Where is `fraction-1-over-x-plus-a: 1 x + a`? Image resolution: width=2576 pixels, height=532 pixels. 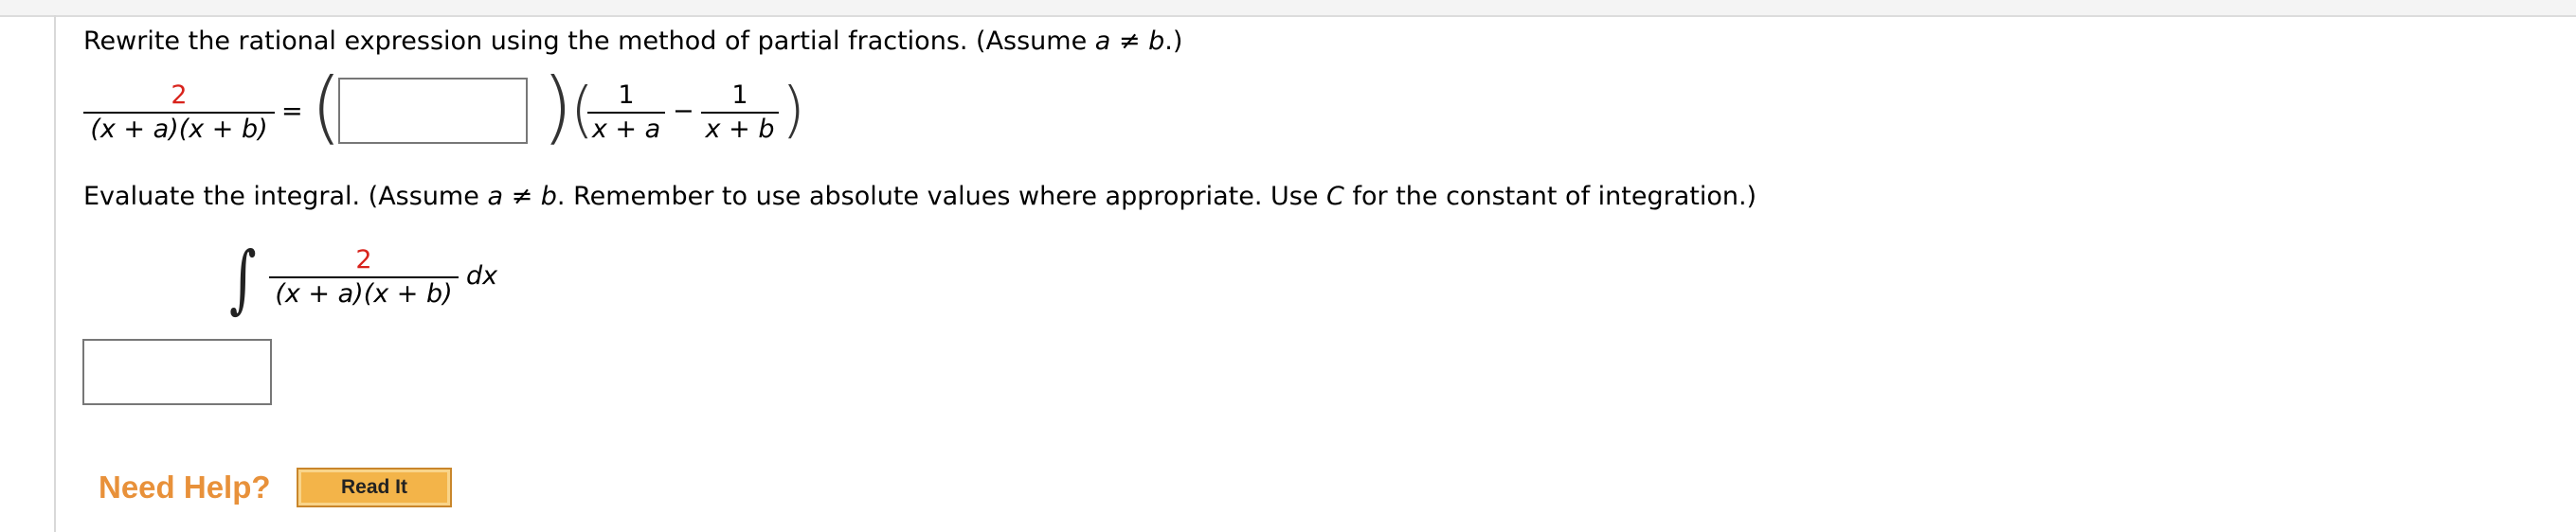 fraction-1-over-x-plus-a: 1 x + a is located at coordinates (626, 113).